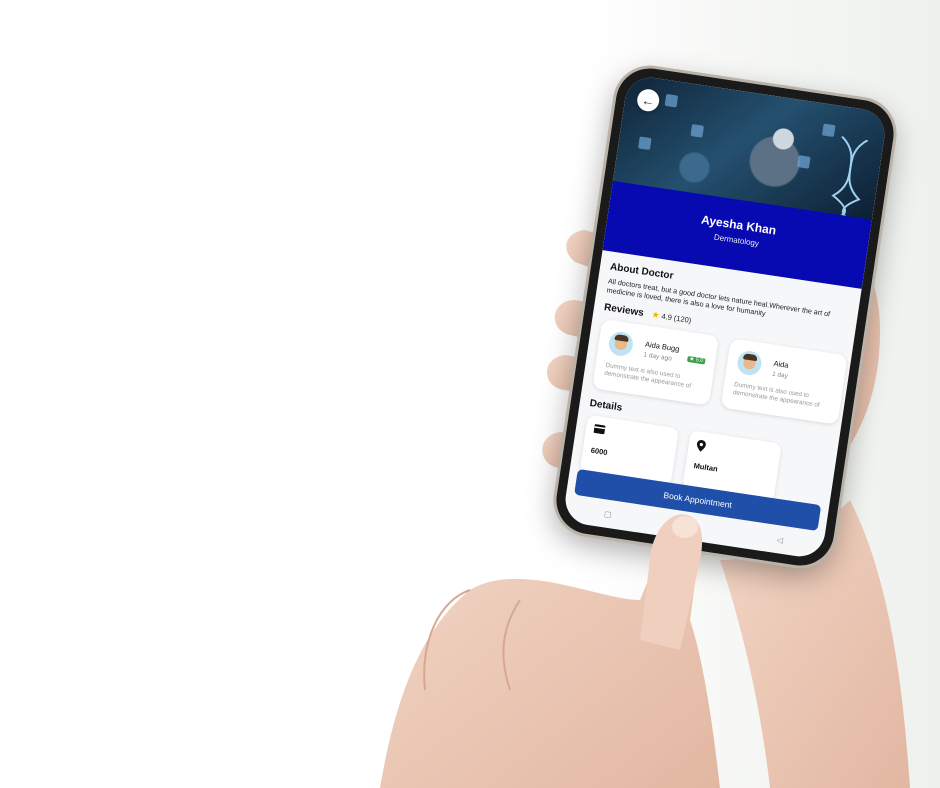 The image size is (940, 788). I want to click on pointing-finger-illustration, so click(671, 582).